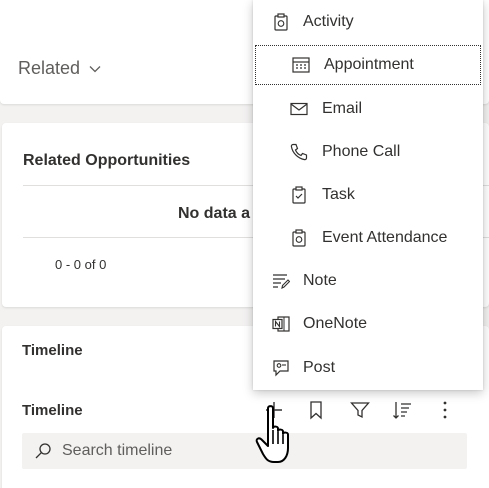 Image resolution: width=489 pixels, height=488 pixels. What do you see at coordinates (299, 109) in the screenshot?
I see `mail-icon` at bounding box center [299, 109].